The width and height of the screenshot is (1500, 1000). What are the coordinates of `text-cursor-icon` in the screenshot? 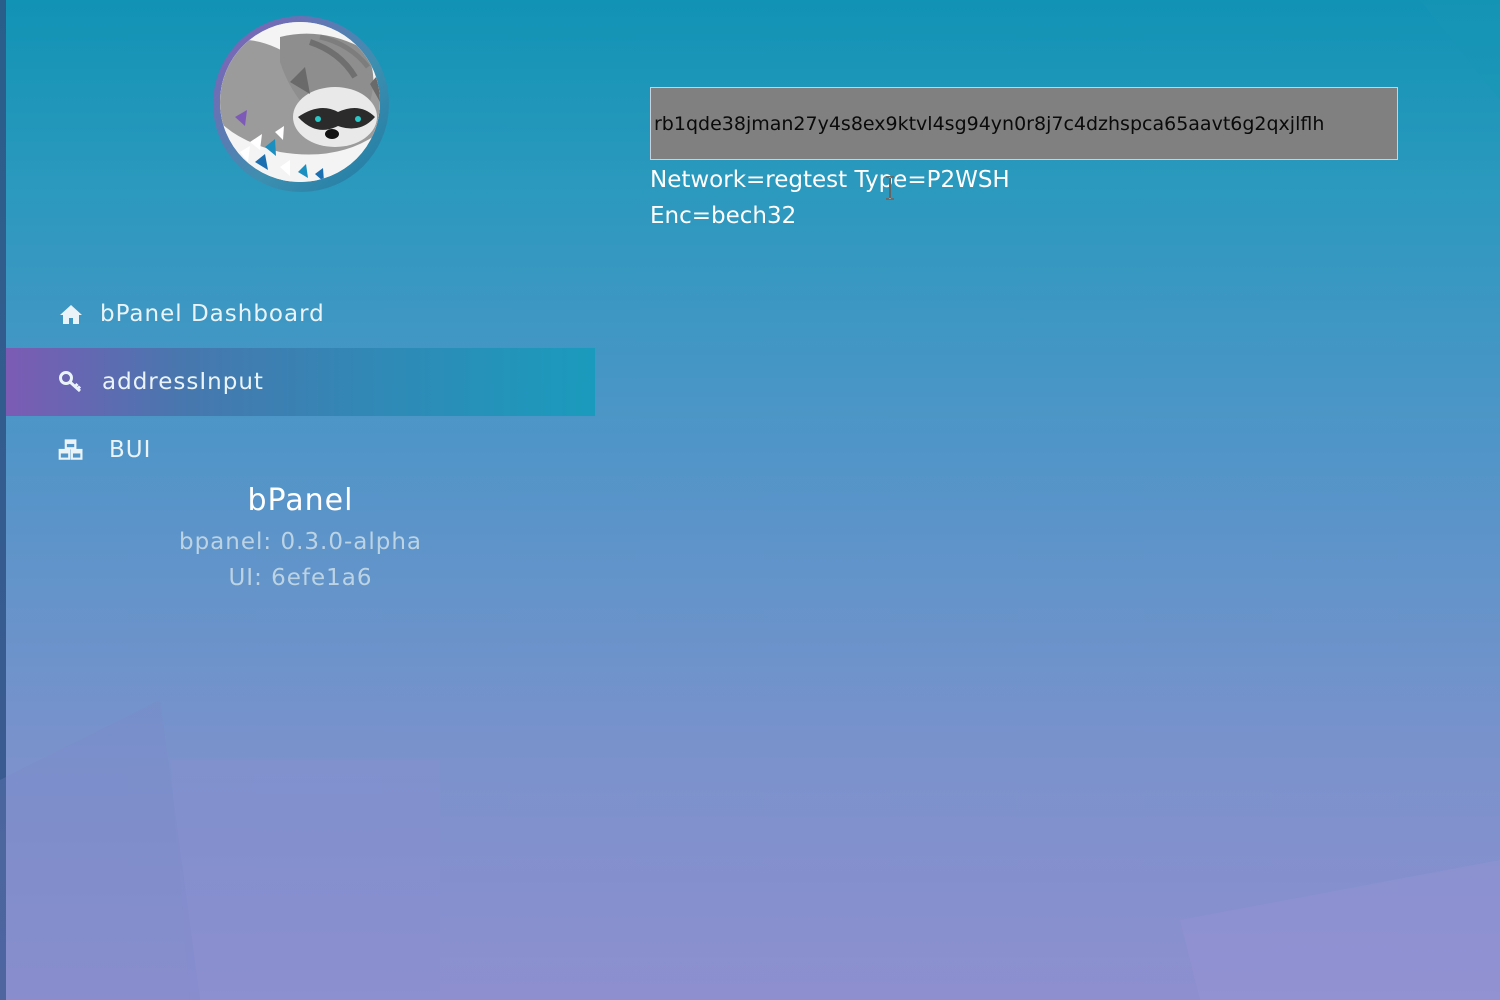 It's located at (890, 188).